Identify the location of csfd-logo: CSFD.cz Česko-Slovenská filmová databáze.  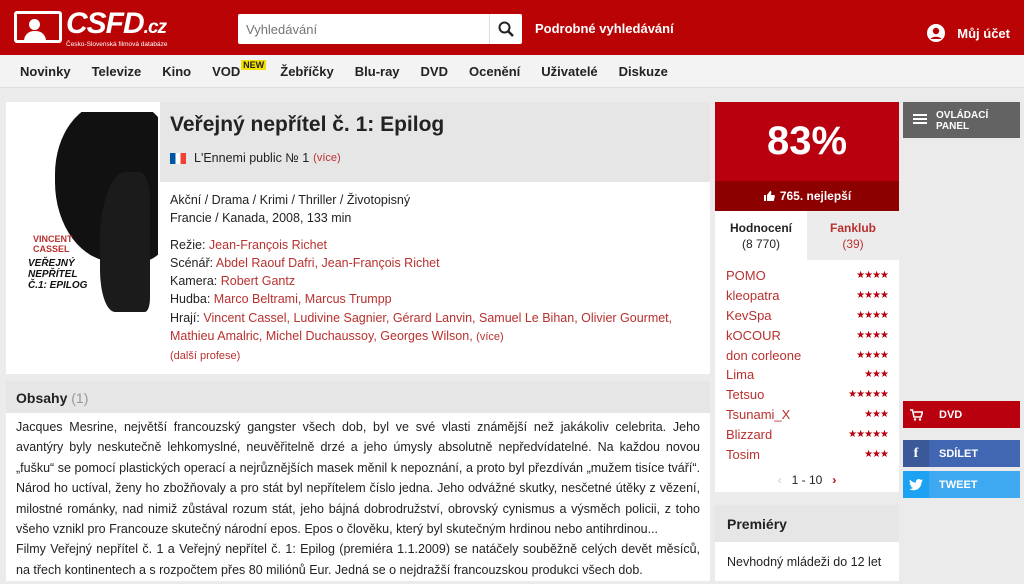
(95, 28).